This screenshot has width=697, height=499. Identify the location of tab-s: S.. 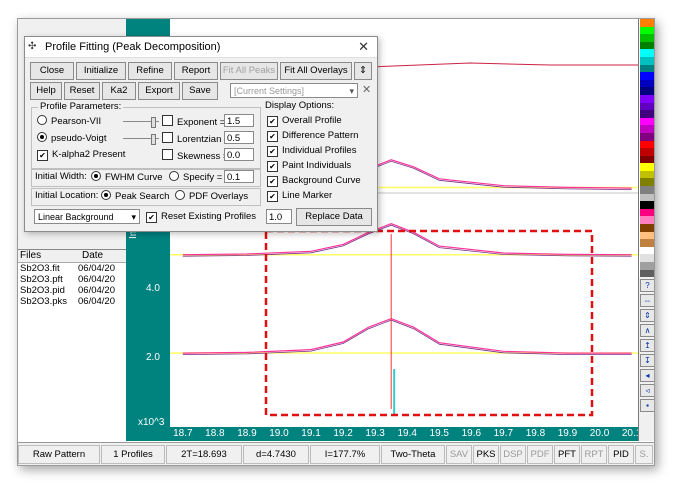
(644, 454).